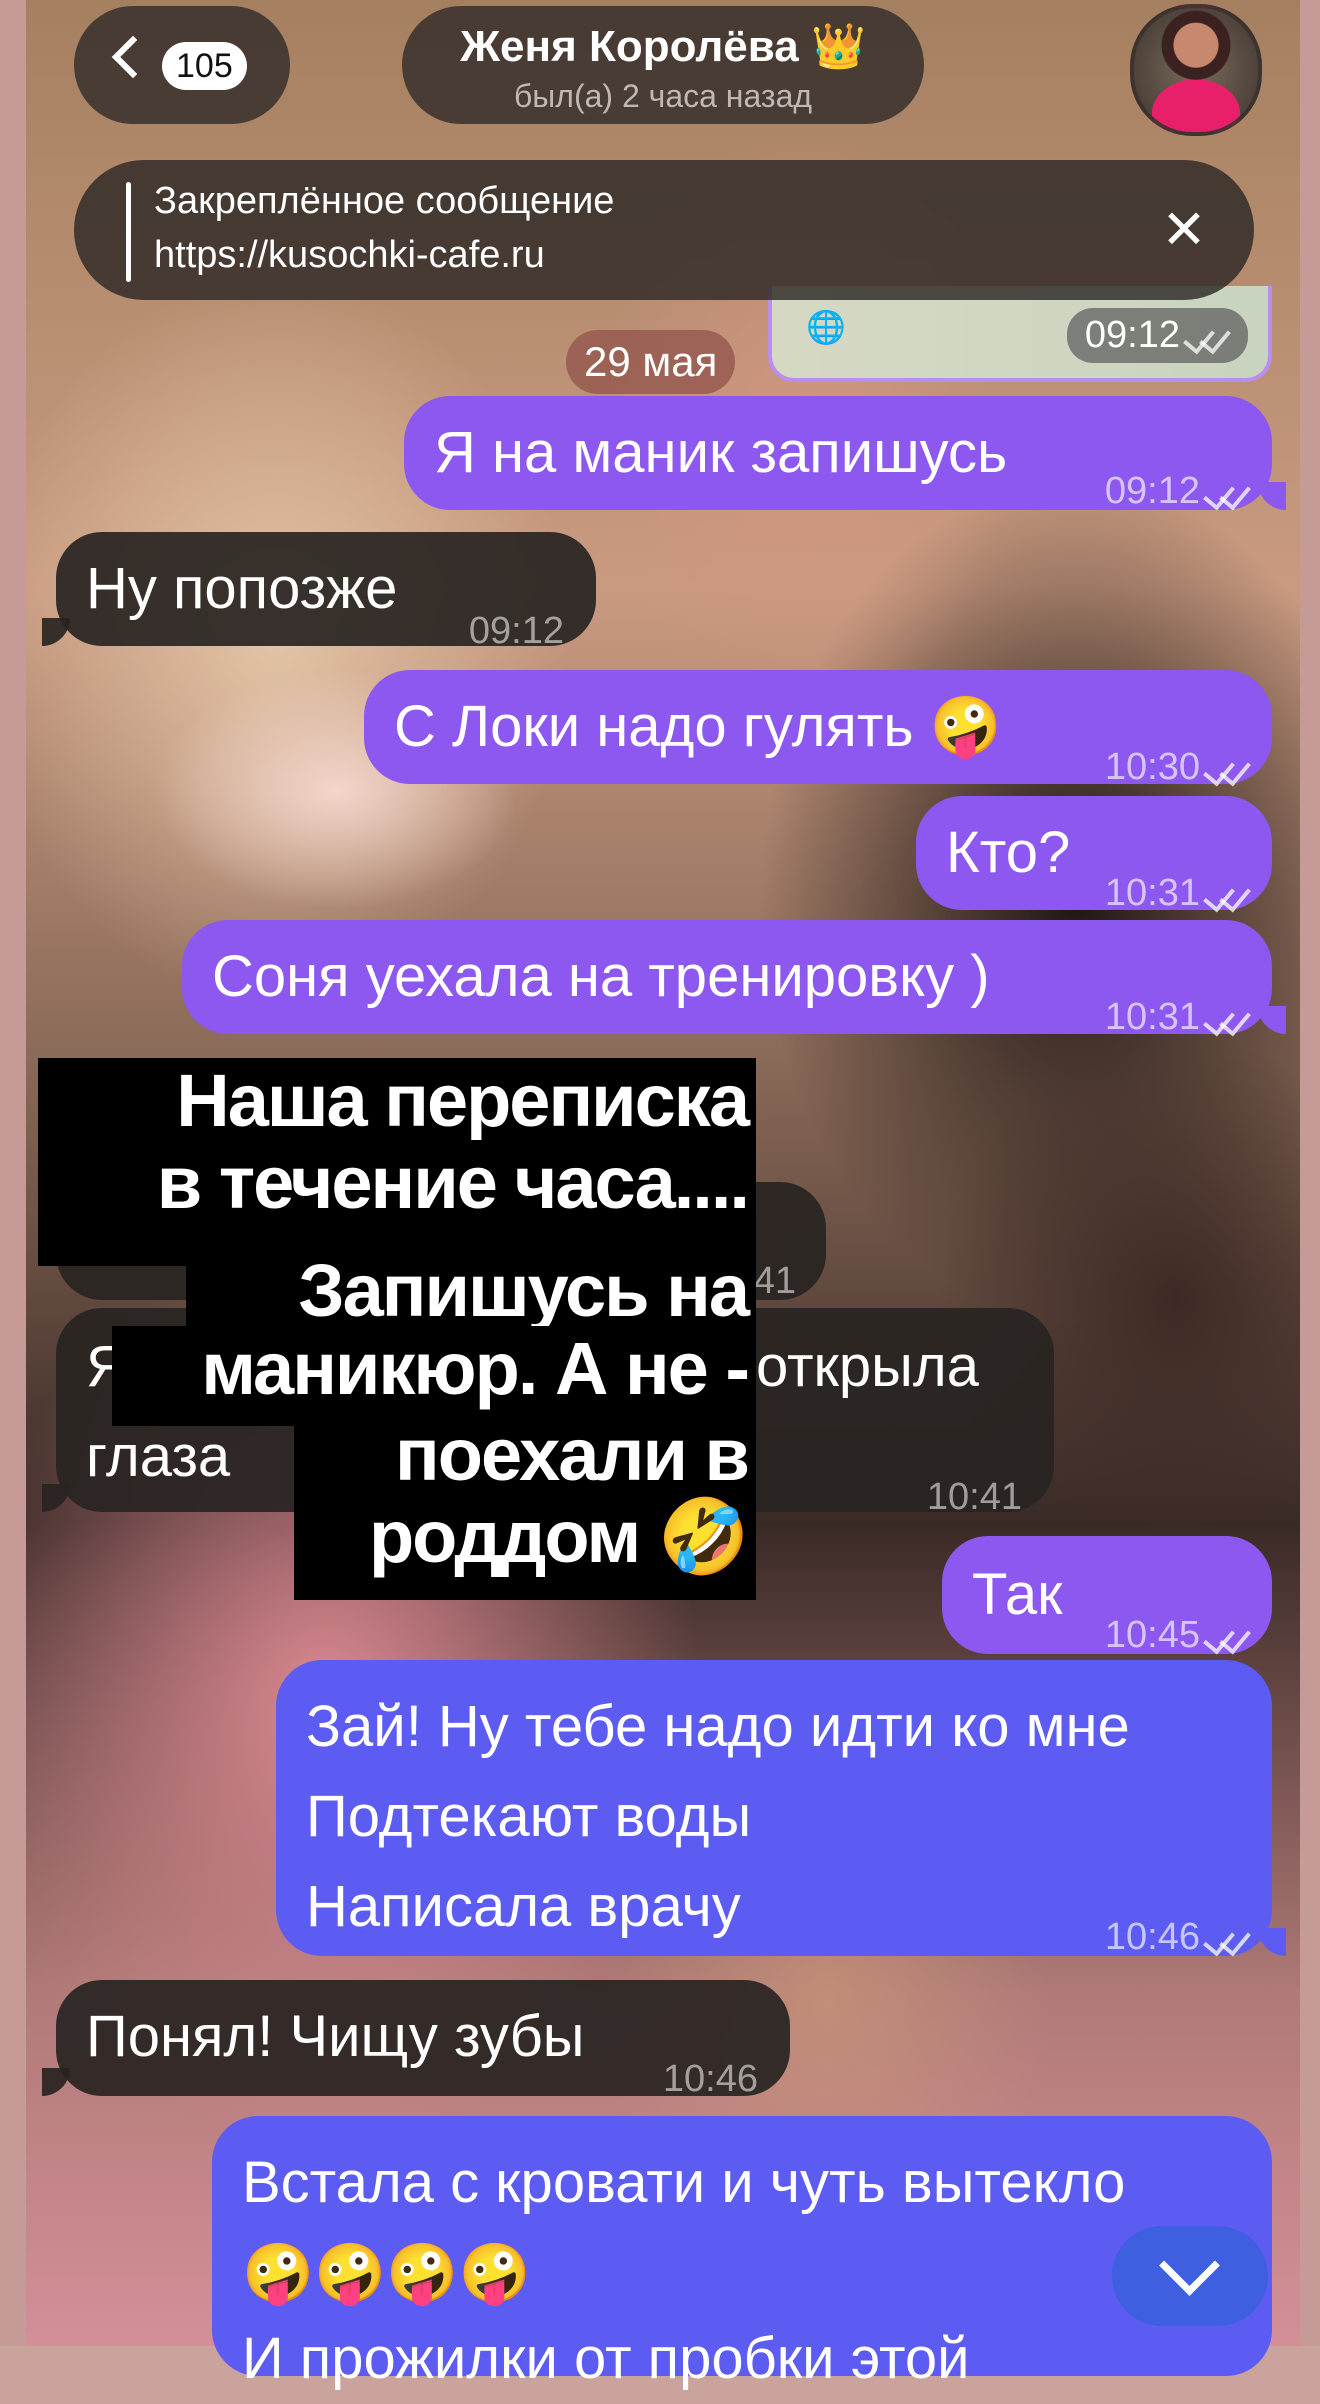  I want to click on message-bubble: С Локи надо гулять 🤪 10:30, so click(818, 729).